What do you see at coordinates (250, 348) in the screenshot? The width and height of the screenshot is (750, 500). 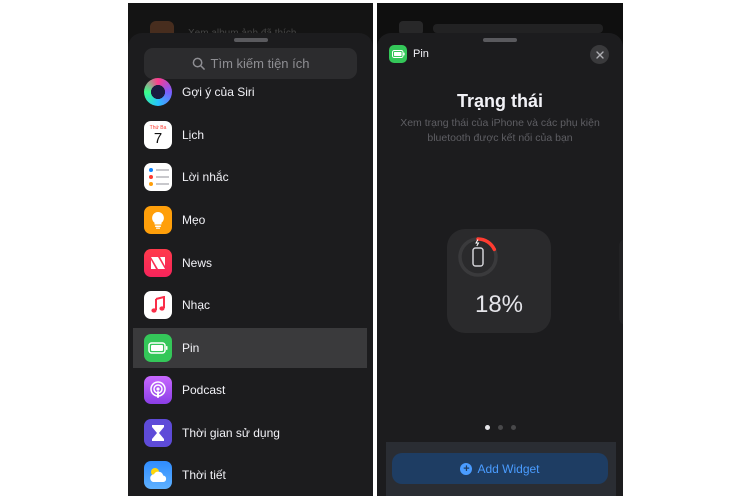 I see `app-row-battery: Pin` at bounding box center [250, 348].